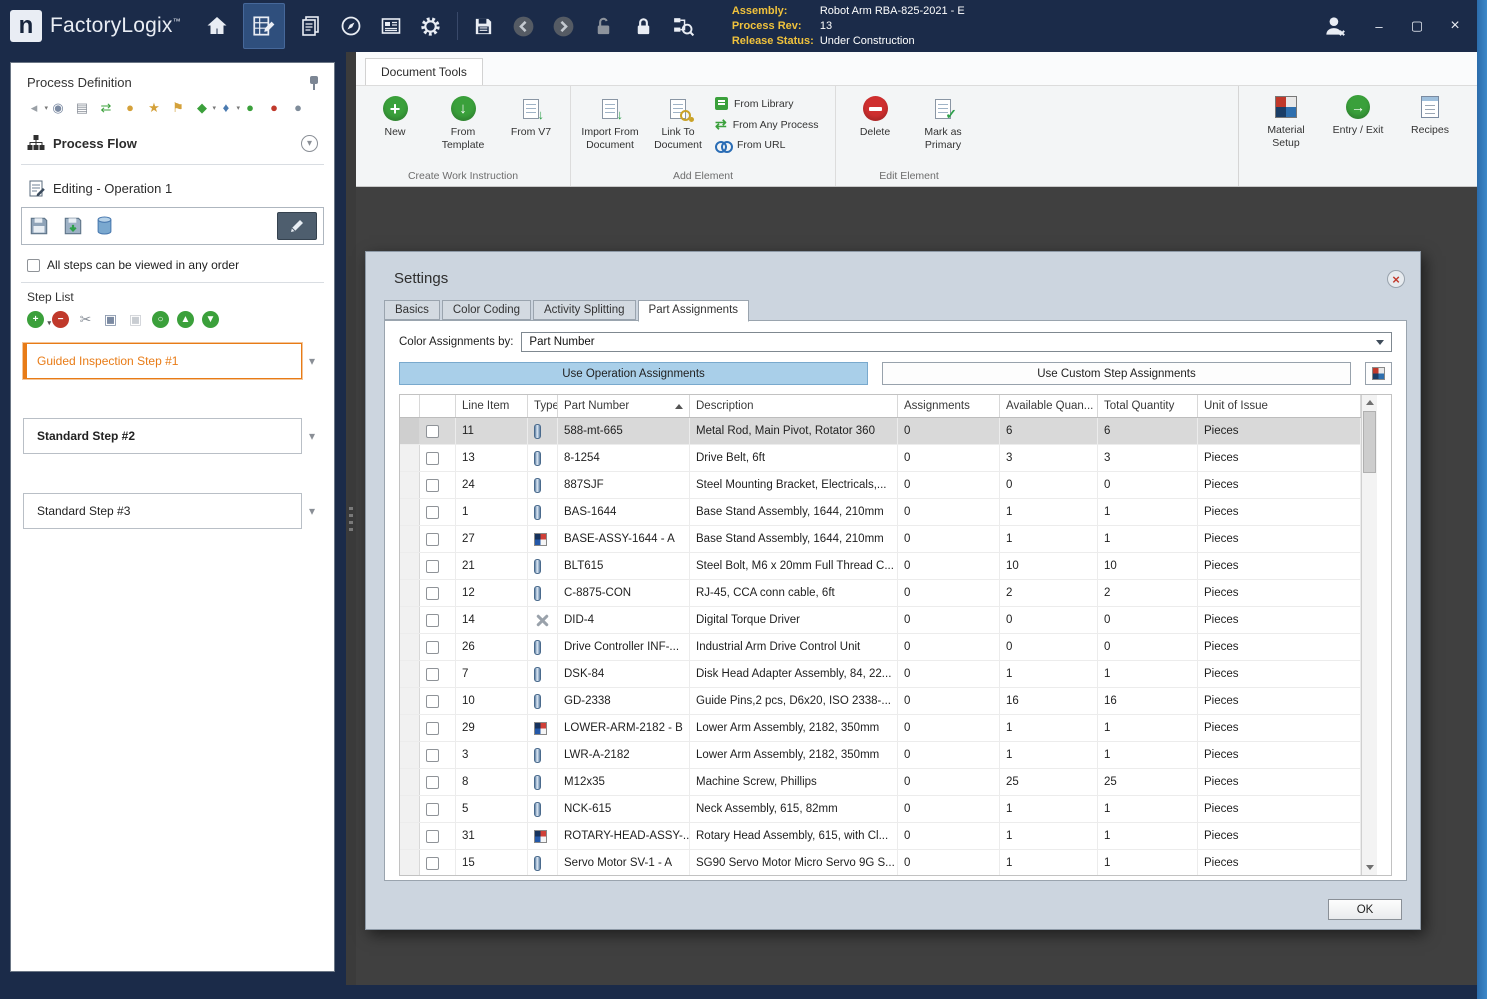 Image resolution: width=1487 pixels, height=999 pixels. I want to click on process-designer-icon, so click(263, 26).